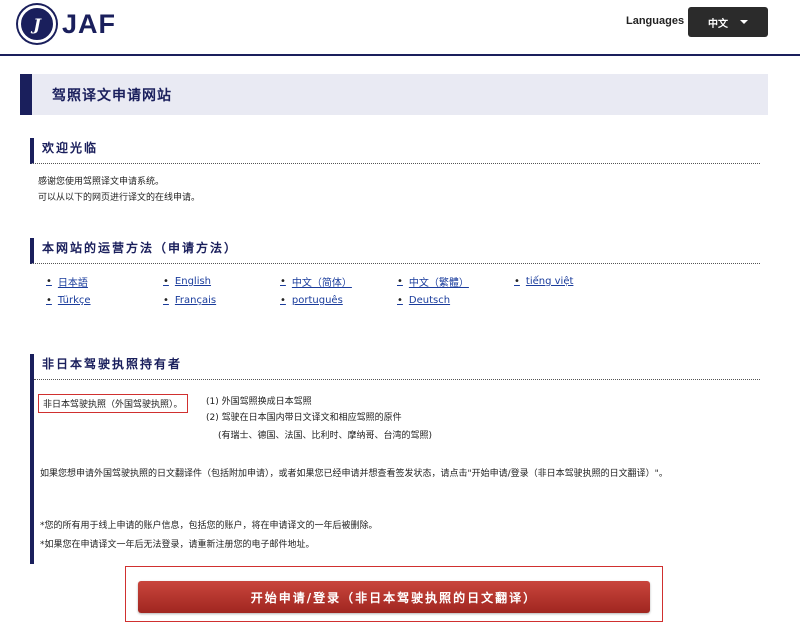 This screenshot has height=628, width=800. What do you see at coordinates (101, 182) in the screenshot?
I see `welcome-line-1: 感谢您使用驾照译文申请系统。` at bounding box center [101, 182].